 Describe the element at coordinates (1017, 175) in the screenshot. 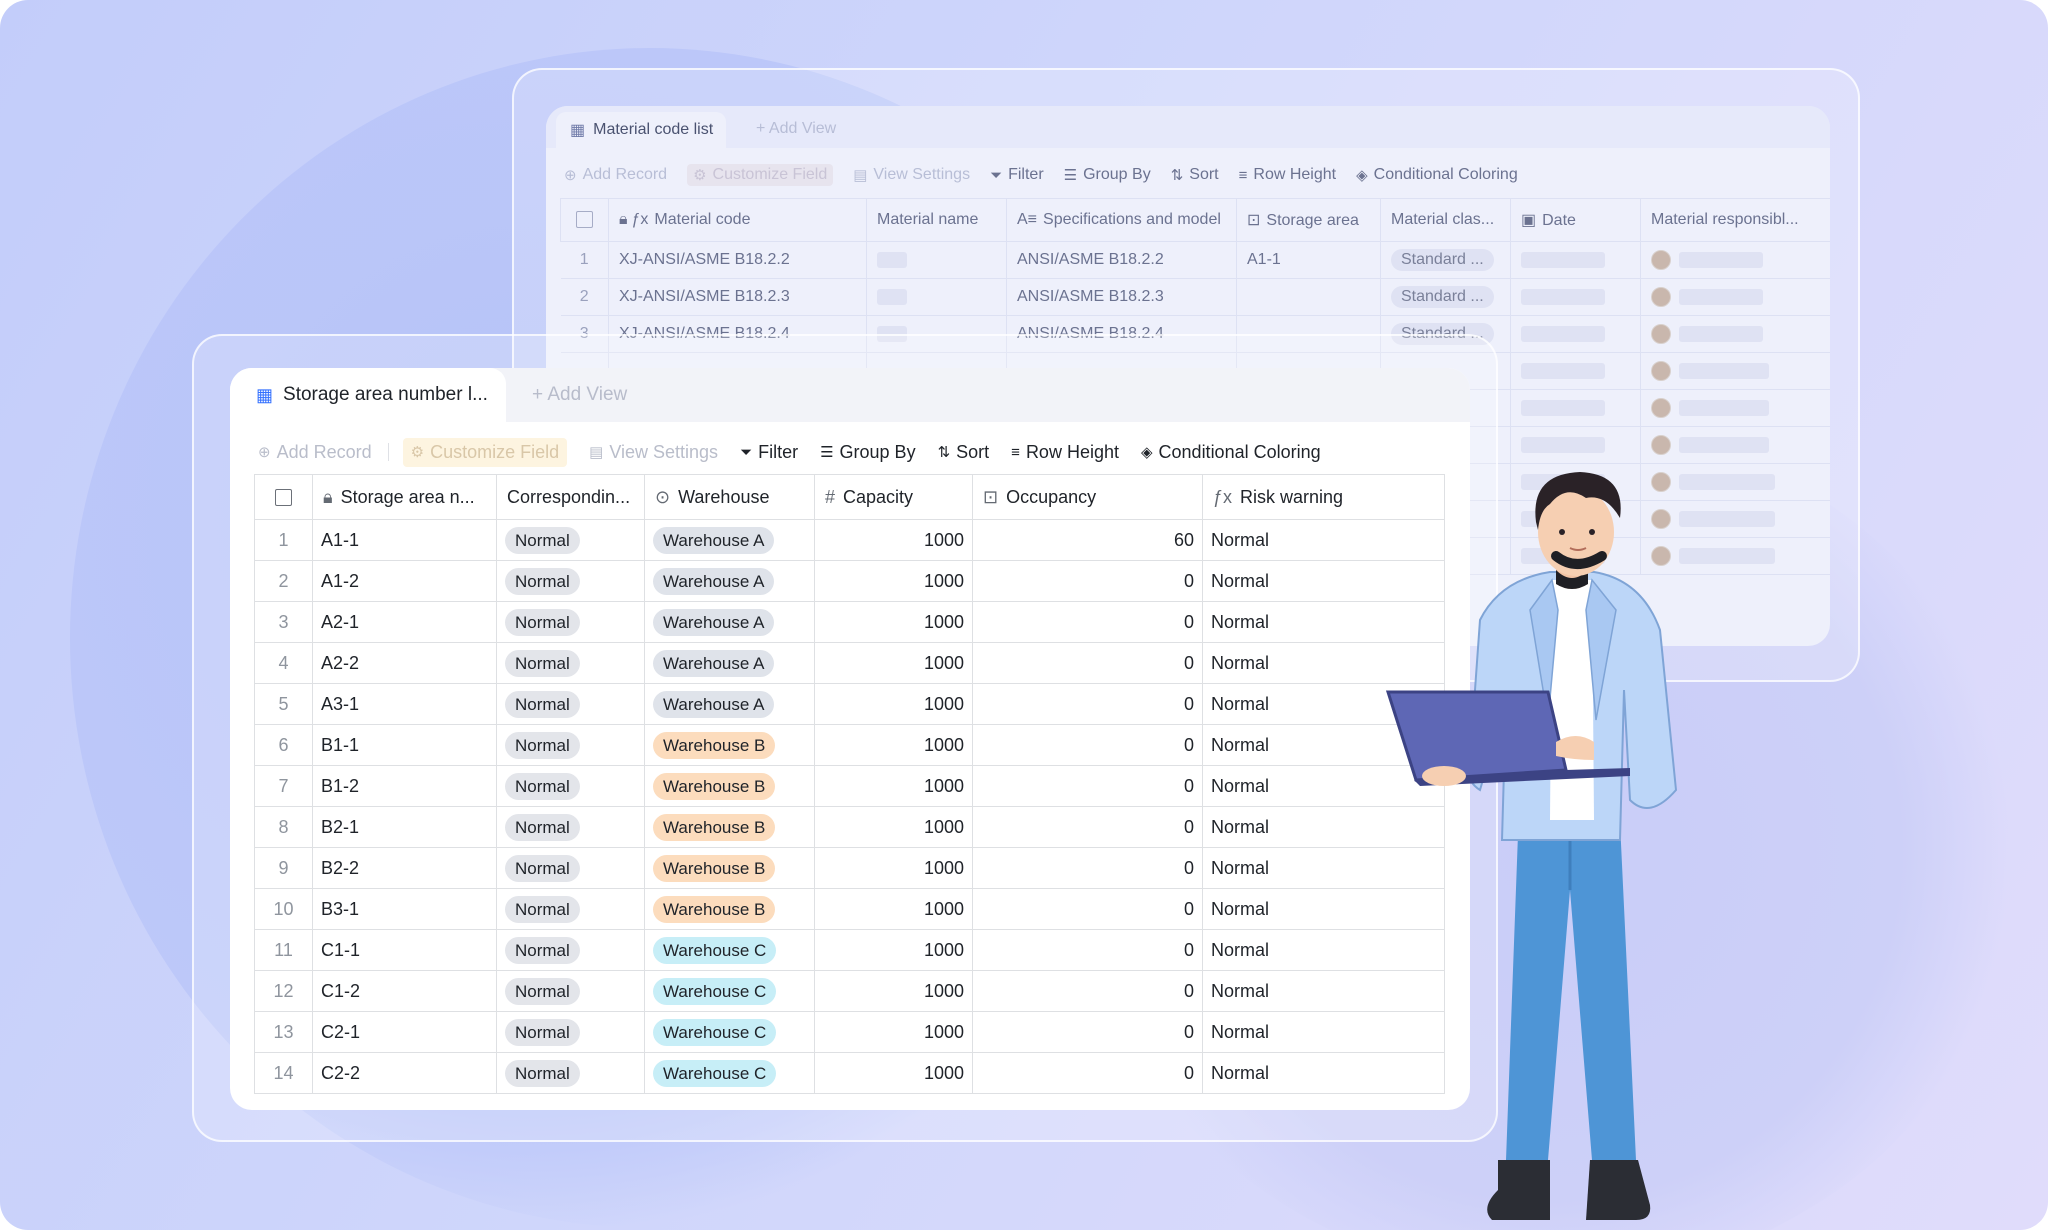

I see `back-filter-button: ⏷ Filter` at that location.